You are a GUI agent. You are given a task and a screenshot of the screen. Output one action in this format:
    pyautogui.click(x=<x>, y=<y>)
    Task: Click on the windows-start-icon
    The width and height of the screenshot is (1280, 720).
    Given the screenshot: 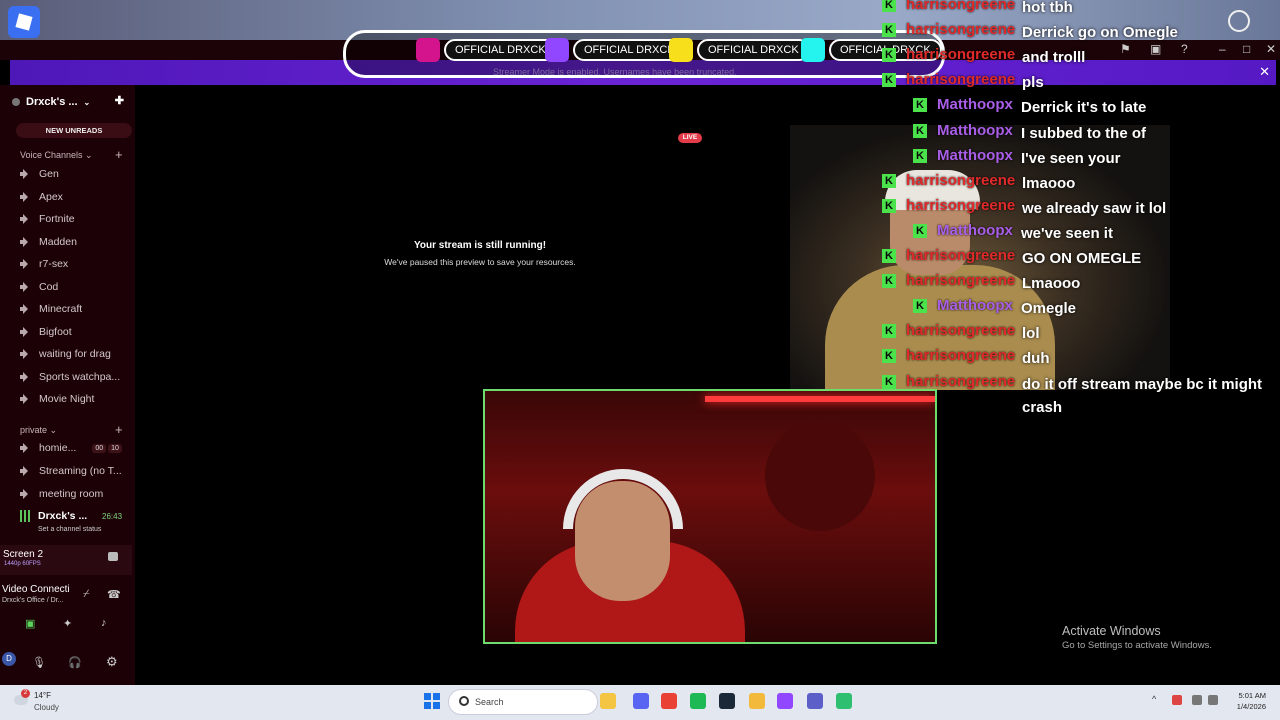 What is the action you would take?
    pyautogui.click(x=432, y=701)
    